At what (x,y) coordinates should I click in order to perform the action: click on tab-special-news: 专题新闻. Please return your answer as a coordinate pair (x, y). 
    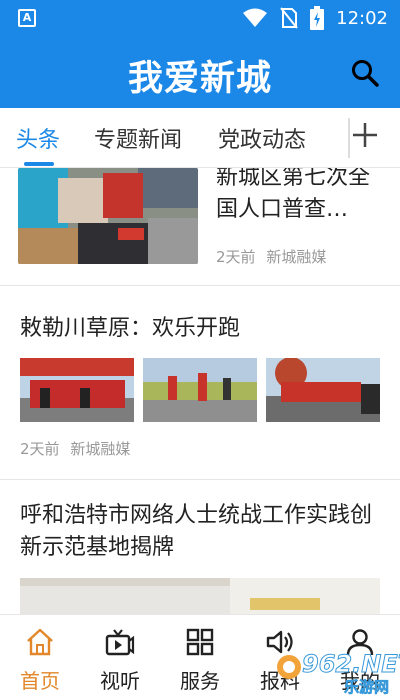
    Looking at the image, I should click on (138, 138).